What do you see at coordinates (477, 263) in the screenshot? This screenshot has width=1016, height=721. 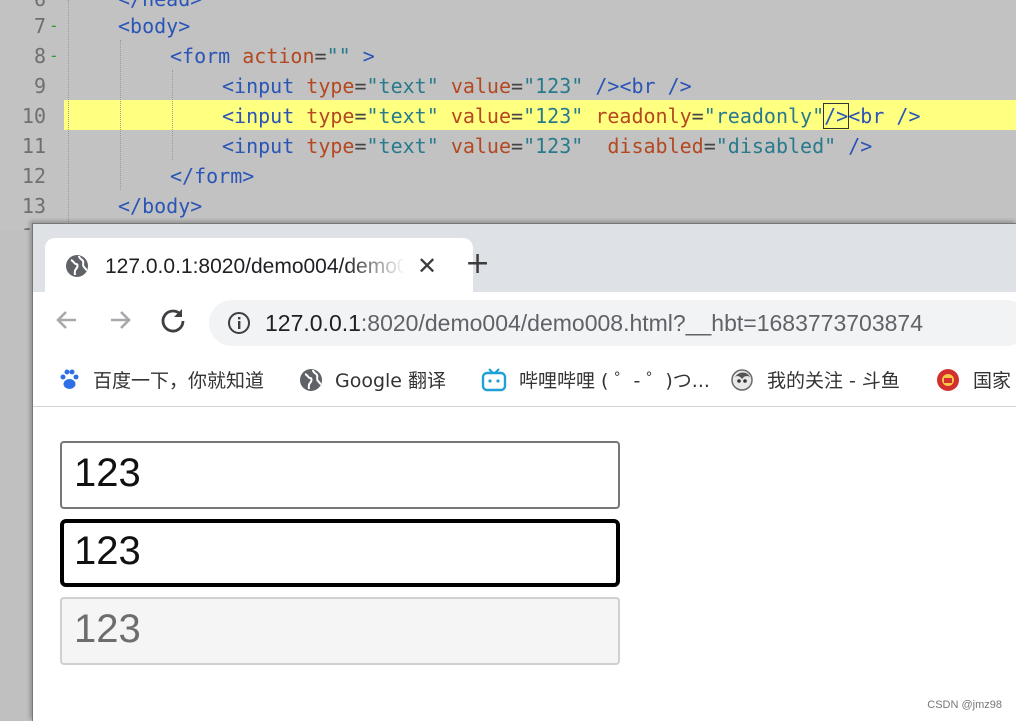 I see `new-tab-button: +` at bounding box center [477, 263].